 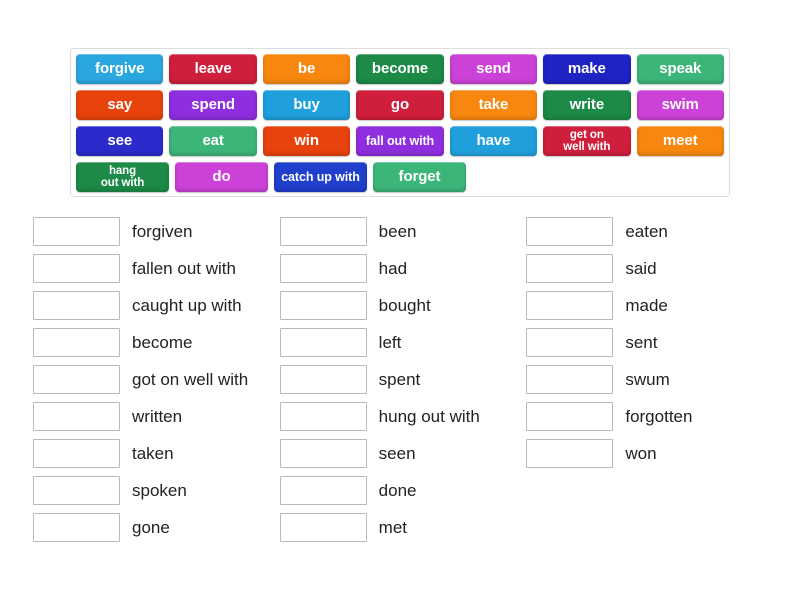 What do you see at coordinates (162, 231) in the screenshot?
I see `answer-label: forgiven` at bounding box center [162, 231].